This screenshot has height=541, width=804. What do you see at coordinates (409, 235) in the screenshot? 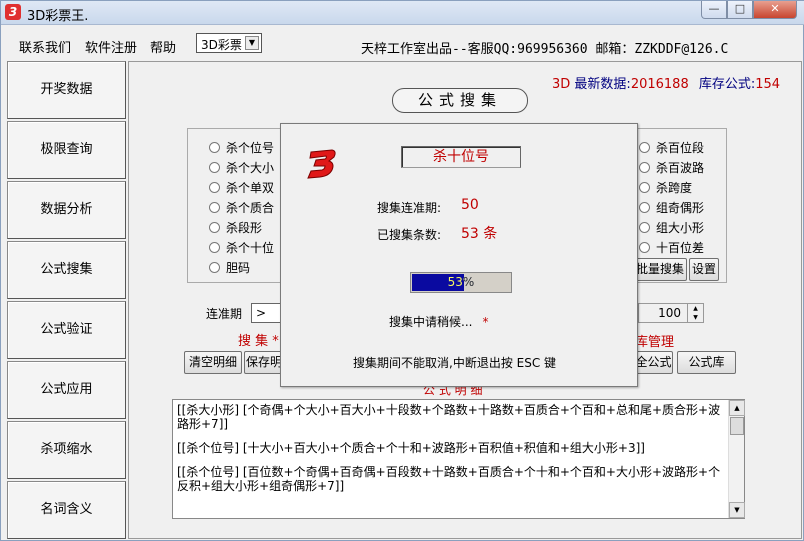
I see `count-label: 已搜集条数:` at bounding box center [409, 235].